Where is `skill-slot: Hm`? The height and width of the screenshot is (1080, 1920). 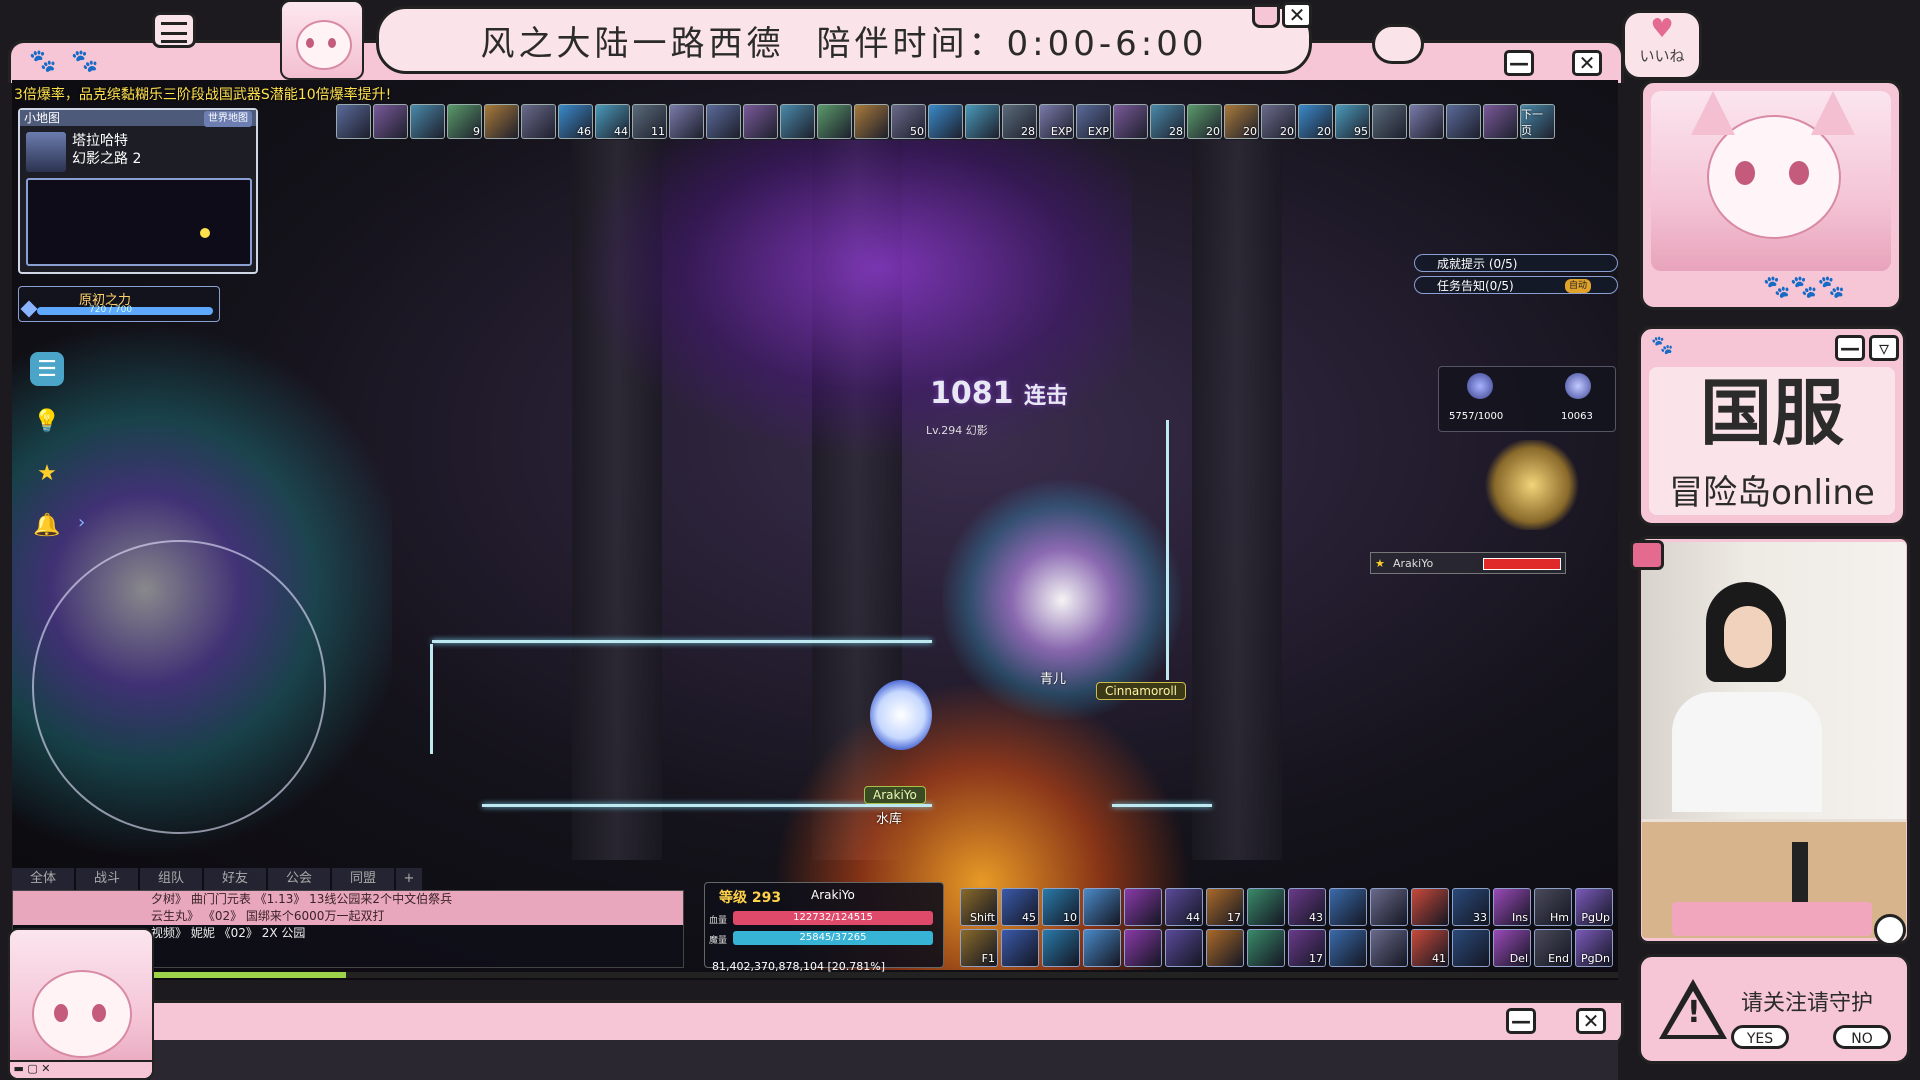
skill-slot: Hm is located at coordinates (1553, 907).